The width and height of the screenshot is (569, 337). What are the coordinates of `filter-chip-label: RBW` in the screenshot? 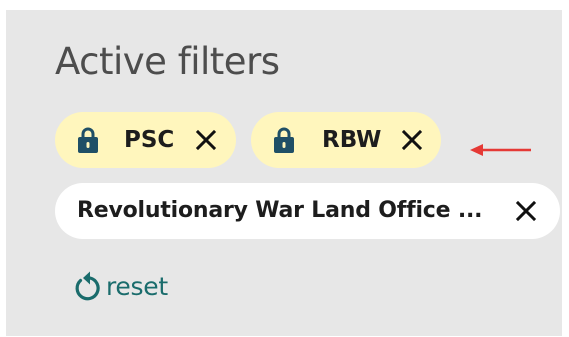 It's located at (352, 140).